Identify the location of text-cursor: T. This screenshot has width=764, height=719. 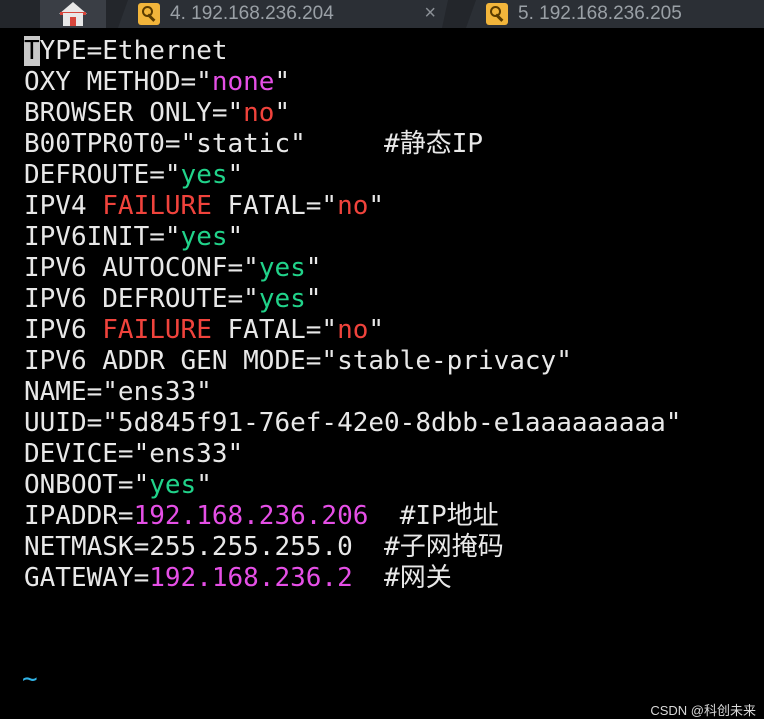
(32, 51).